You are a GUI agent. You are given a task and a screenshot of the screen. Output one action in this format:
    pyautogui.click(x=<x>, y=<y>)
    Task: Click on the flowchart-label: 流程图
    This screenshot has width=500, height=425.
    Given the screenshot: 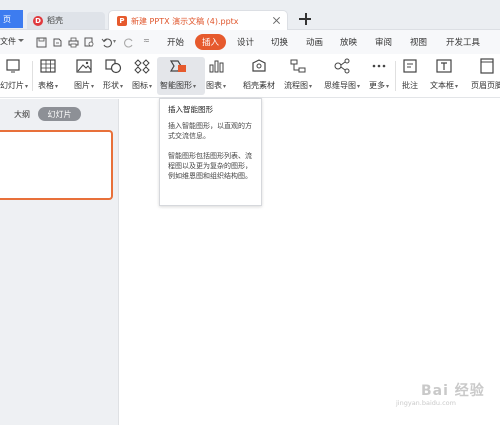 What is the action you would take?
    pyautogui.click(x=298, y=85)
    